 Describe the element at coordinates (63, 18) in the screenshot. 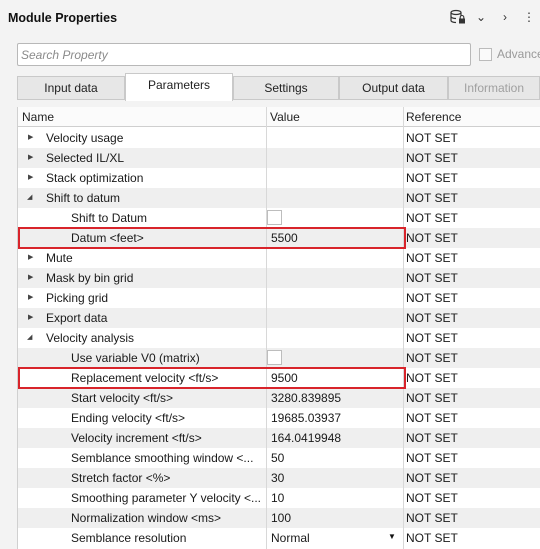

I see `window-title: Module Properties` at that location.